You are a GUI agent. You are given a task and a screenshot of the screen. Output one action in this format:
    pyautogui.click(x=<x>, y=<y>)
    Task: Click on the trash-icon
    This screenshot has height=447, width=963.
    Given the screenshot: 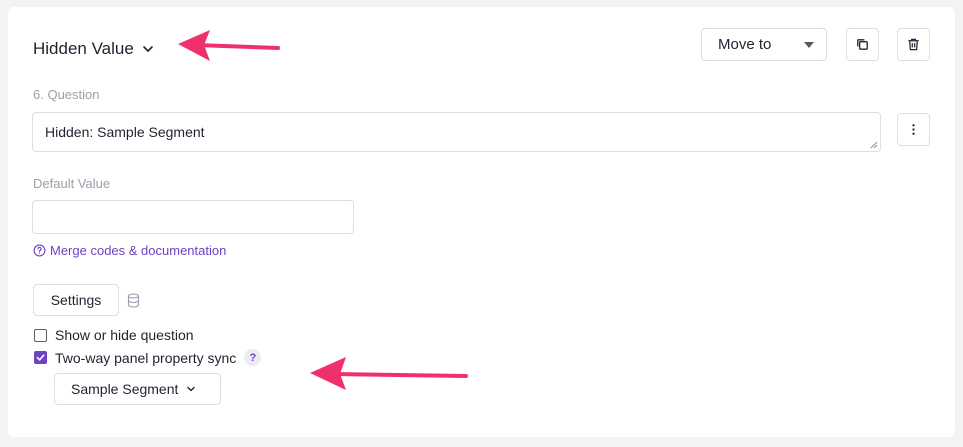 What is the action you would take?
    pyautogui.click(x=913, y=44)
    